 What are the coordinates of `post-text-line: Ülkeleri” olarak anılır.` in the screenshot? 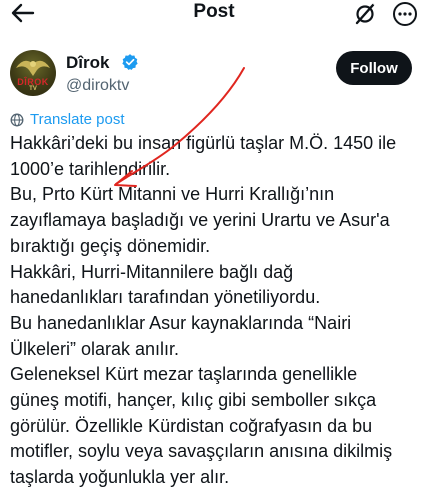 It's located at (95, 348).